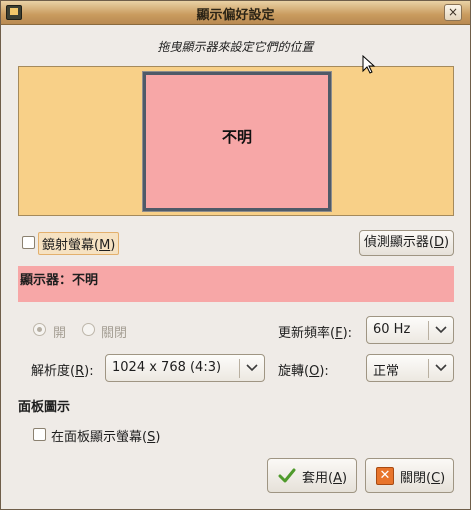 The height and width of the screenshot is (510, 471). Describe the element at coordinates (39, 329) in the screenshot. I see `power-on-radio` at that location.